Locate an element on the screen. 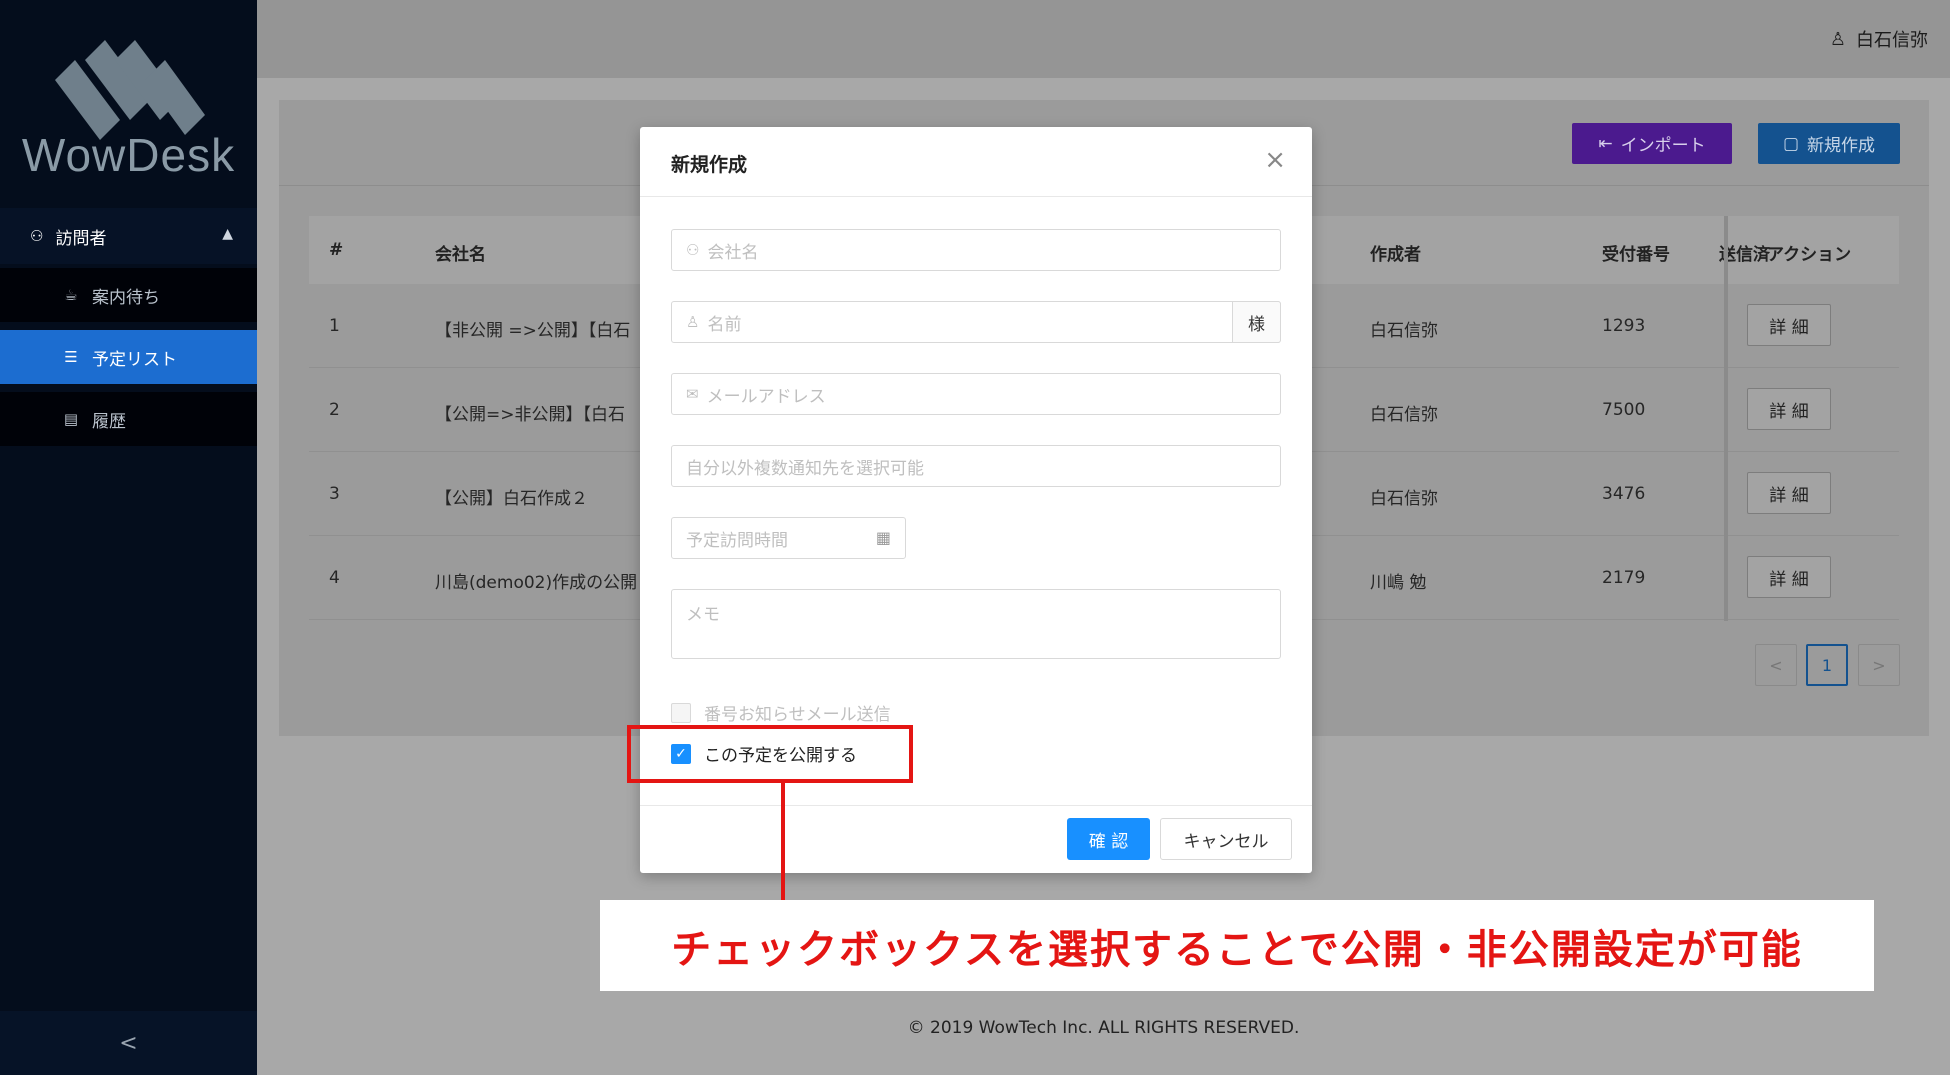 The height and width of the screenshot is (1075, 1950). annotation-highlight-box is located at coordinates (770, 754).